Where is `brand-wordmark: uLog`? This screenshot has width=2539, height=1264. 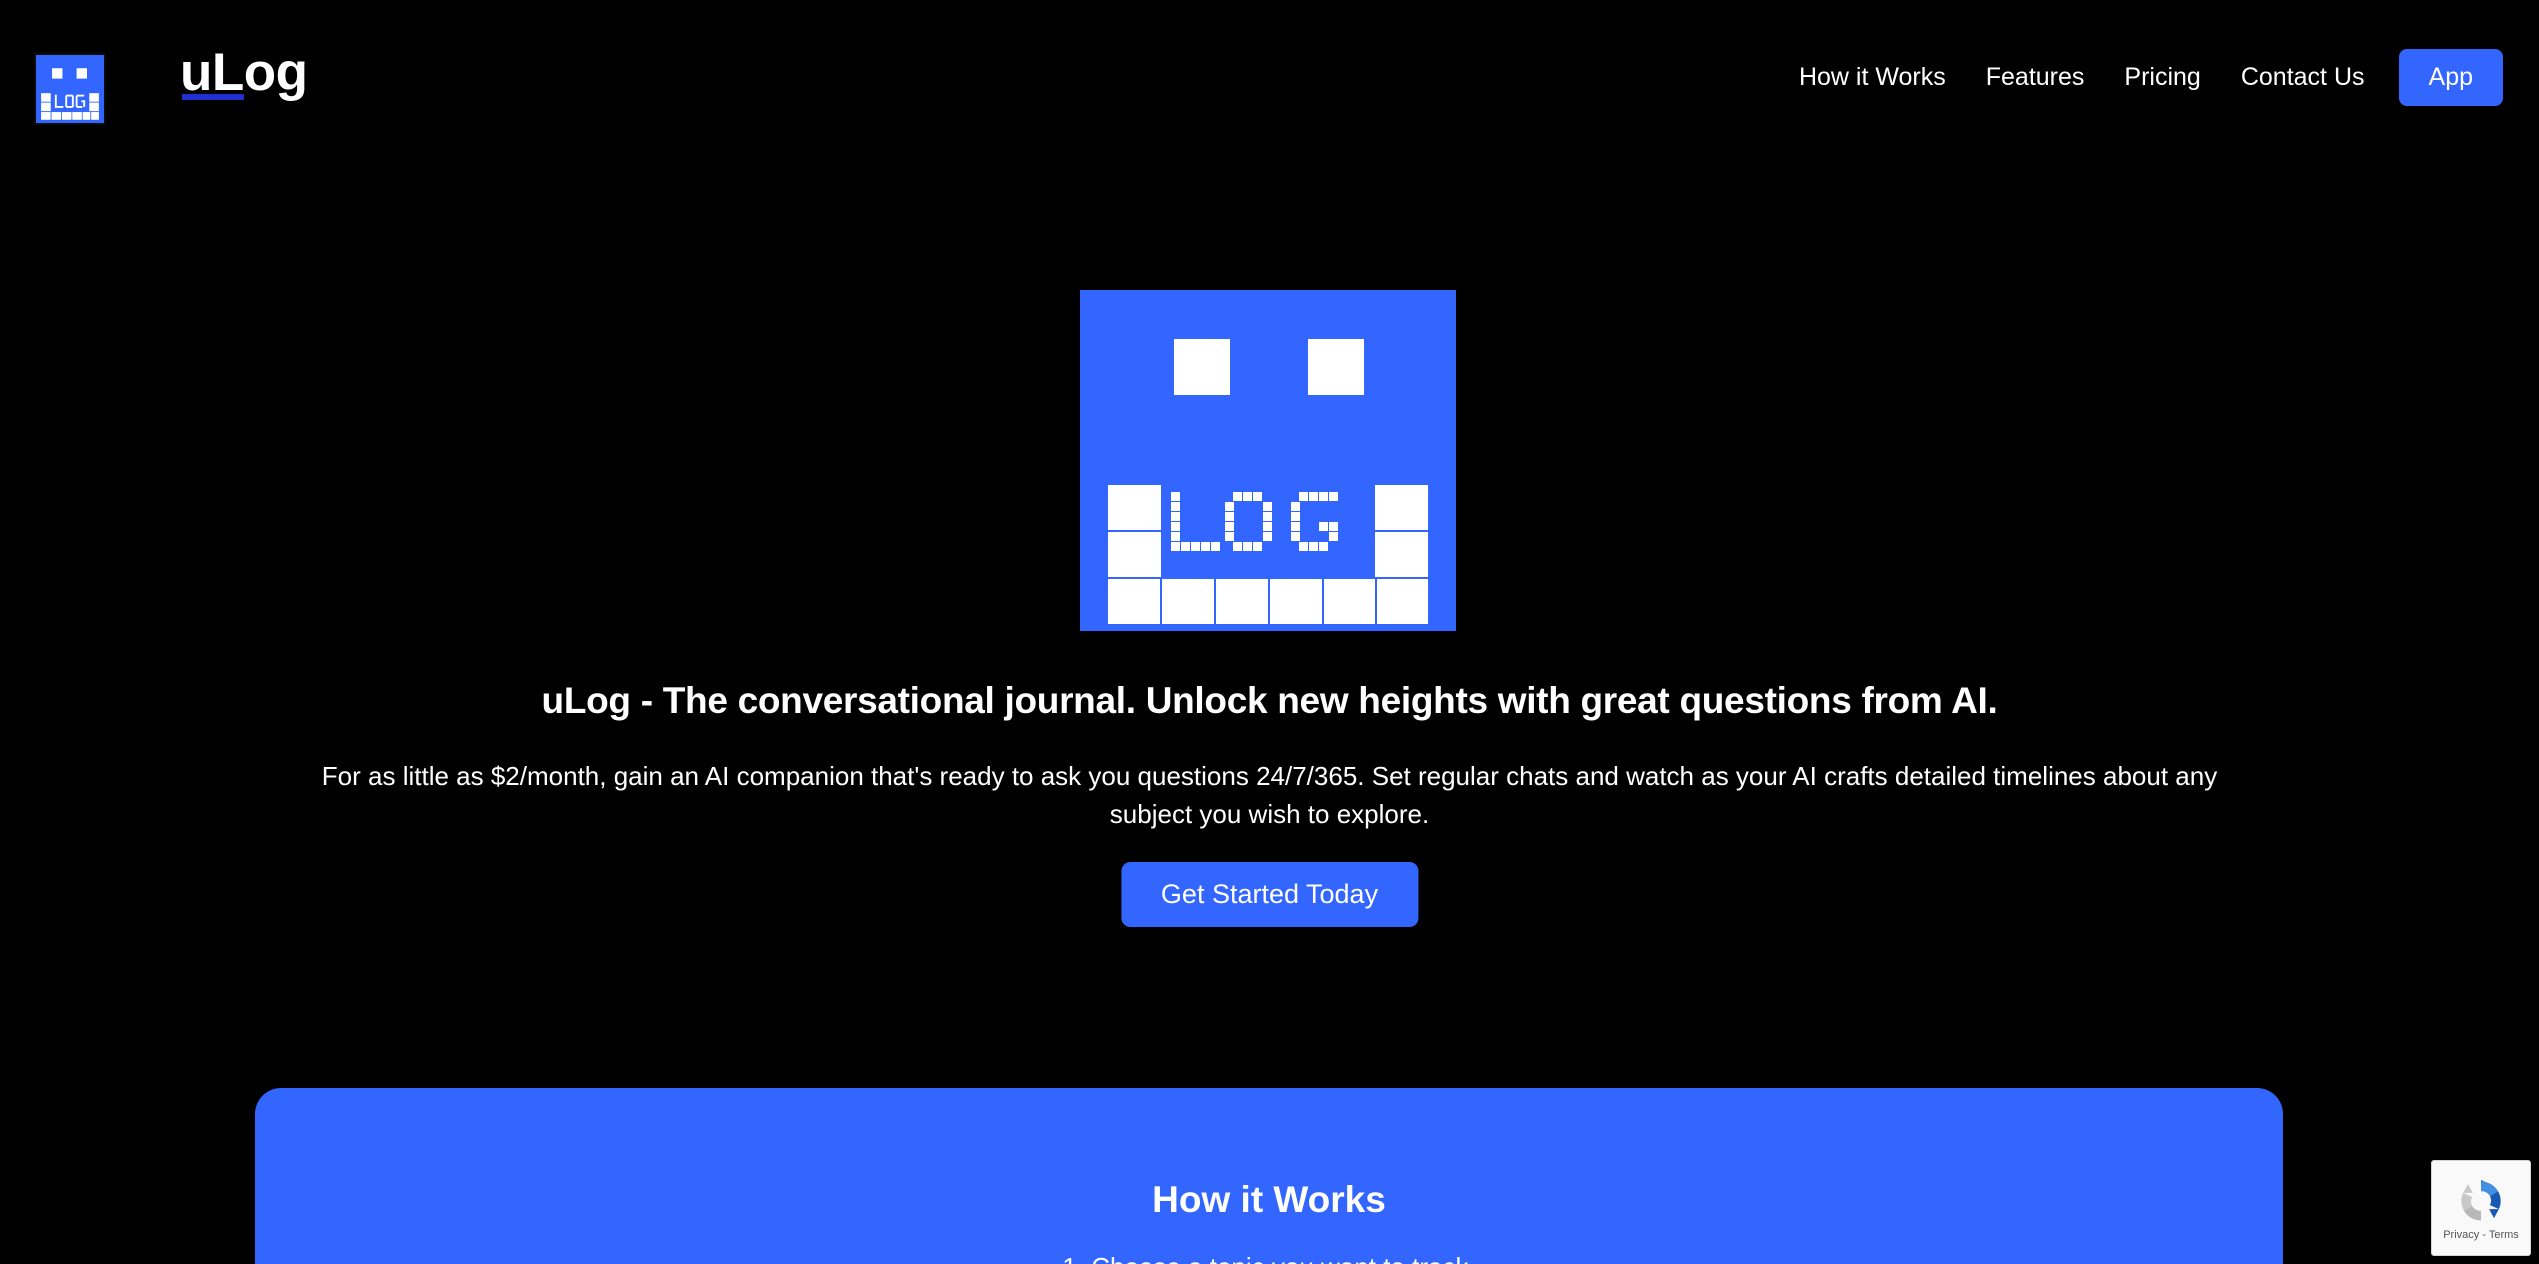
brand-wordmark: uLog is located at coordinates (244, 72).